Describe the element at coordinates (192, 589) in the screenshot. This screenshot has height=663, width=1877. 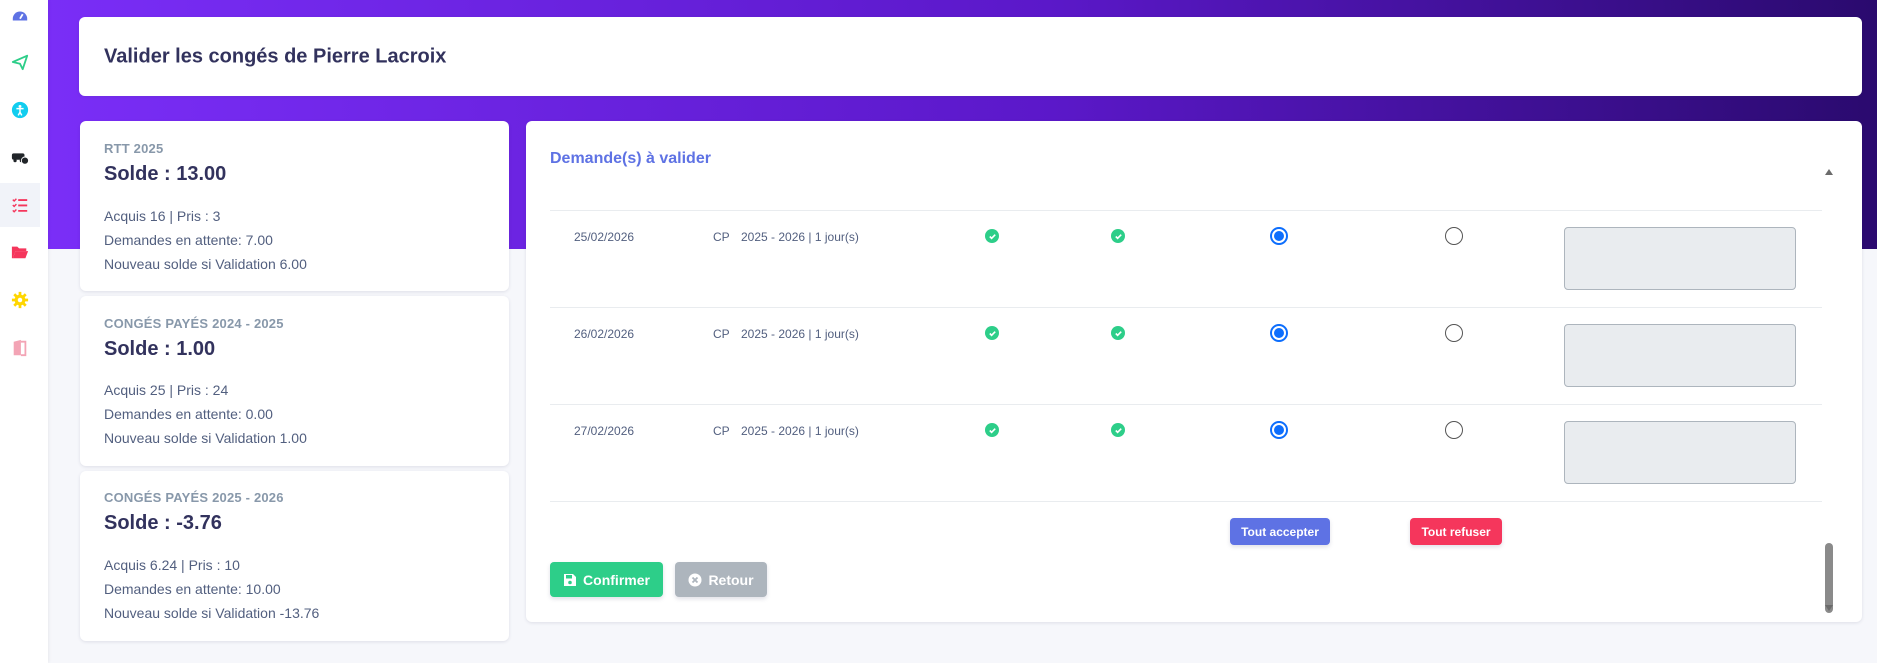
I see `balance-attente: Demandes en attente: 10.00` at that location.